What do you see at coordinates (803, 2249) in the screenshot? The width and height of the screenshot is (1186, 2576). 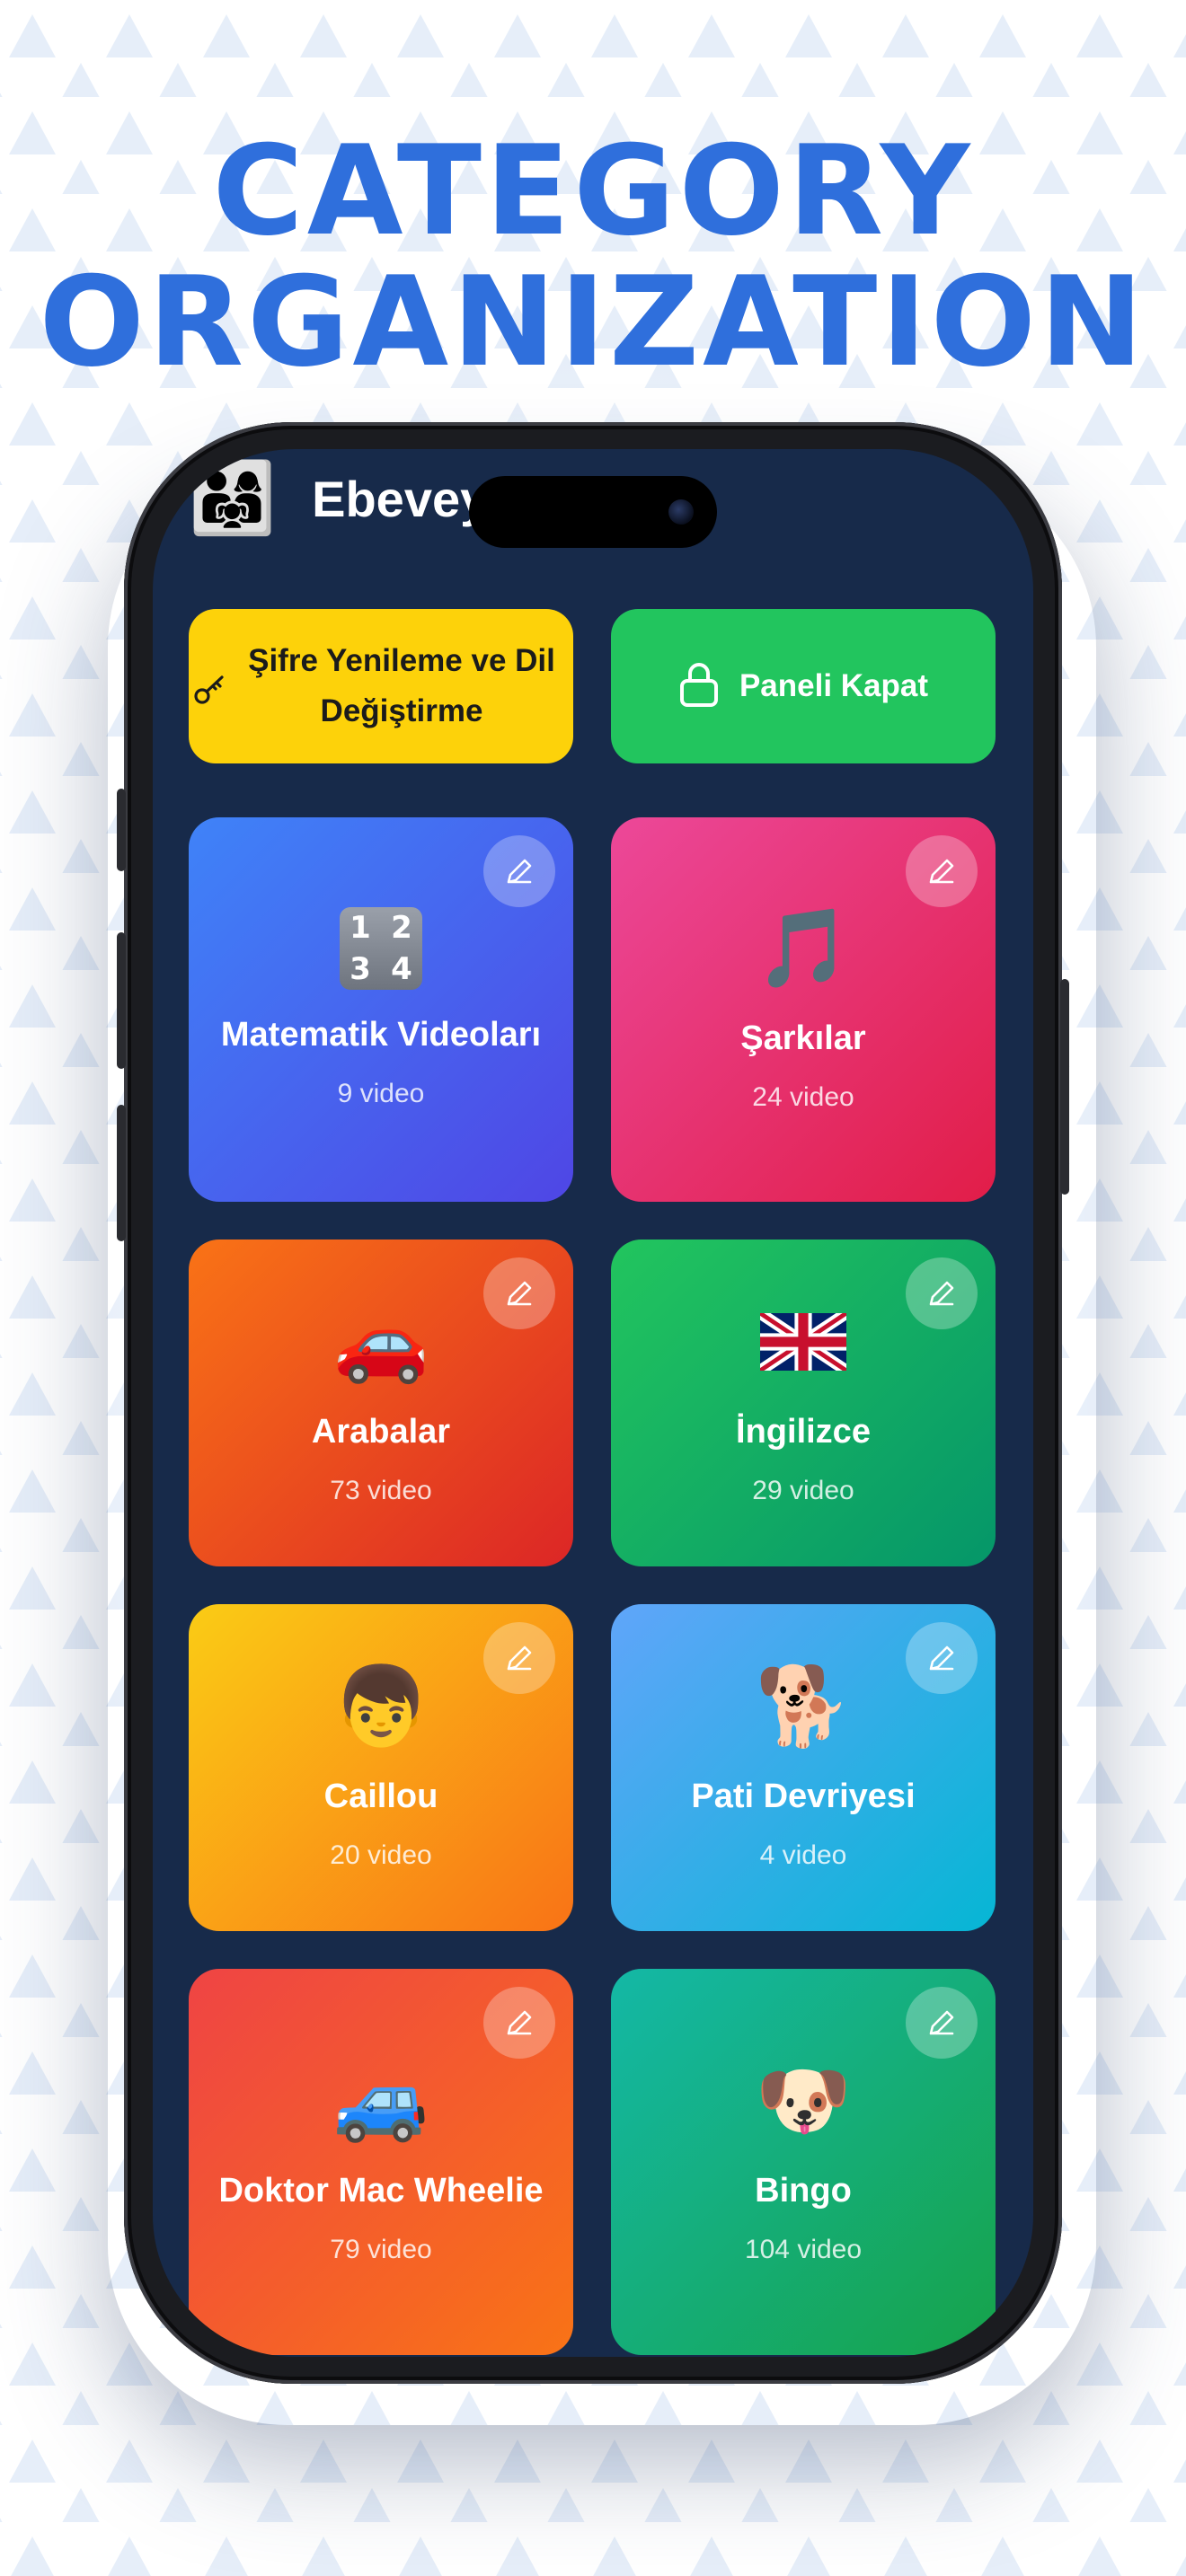 I see `video-count: 104 video` at bounding box center [803, 2249].